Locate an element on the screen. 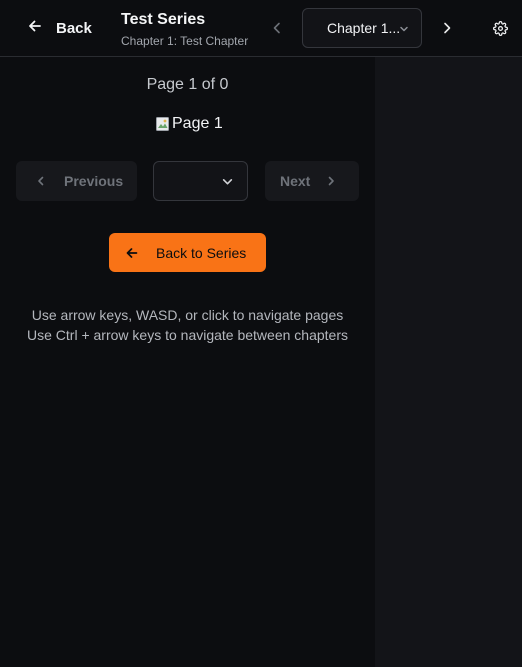 The width and height of the screenshot is (522, 667). back-to-series-button: Back to Series is located at coordinates (187, 252).